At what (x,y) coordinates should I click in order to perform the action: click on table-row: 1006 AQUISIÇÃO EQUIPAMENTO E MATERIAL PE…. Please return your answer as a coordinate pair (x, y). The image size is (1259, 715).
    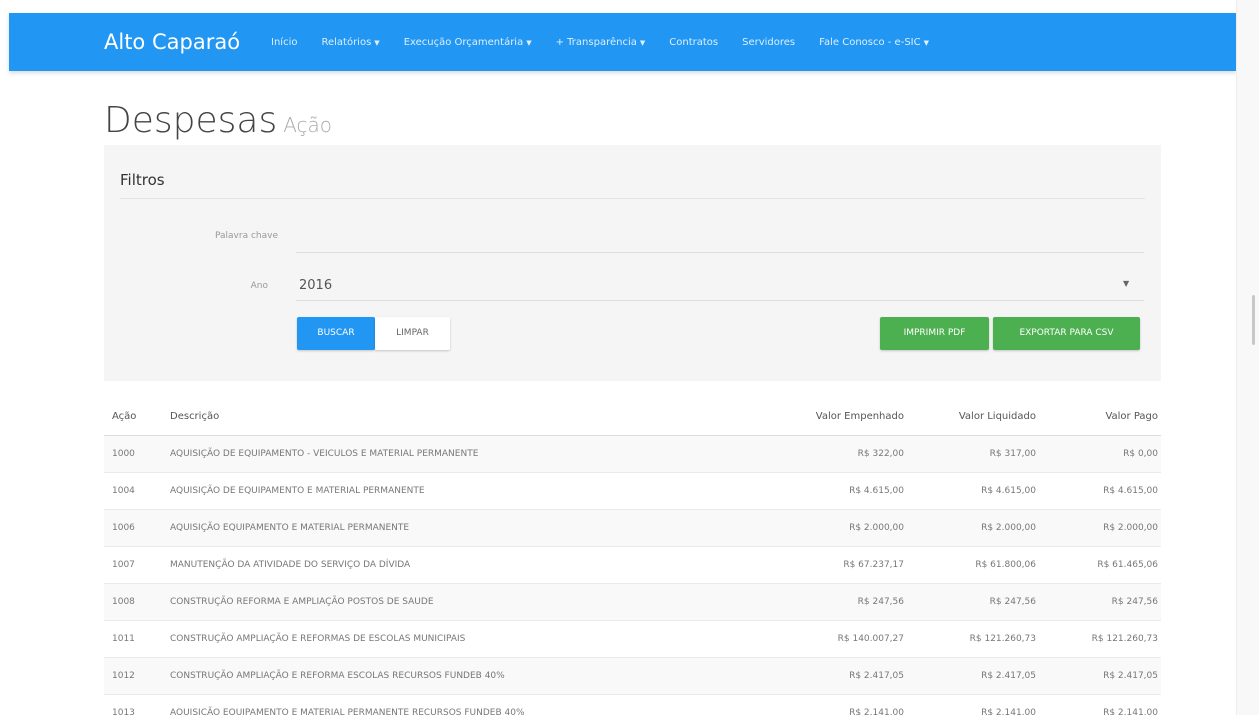
    Looking at the image, I should click on (632, 528).